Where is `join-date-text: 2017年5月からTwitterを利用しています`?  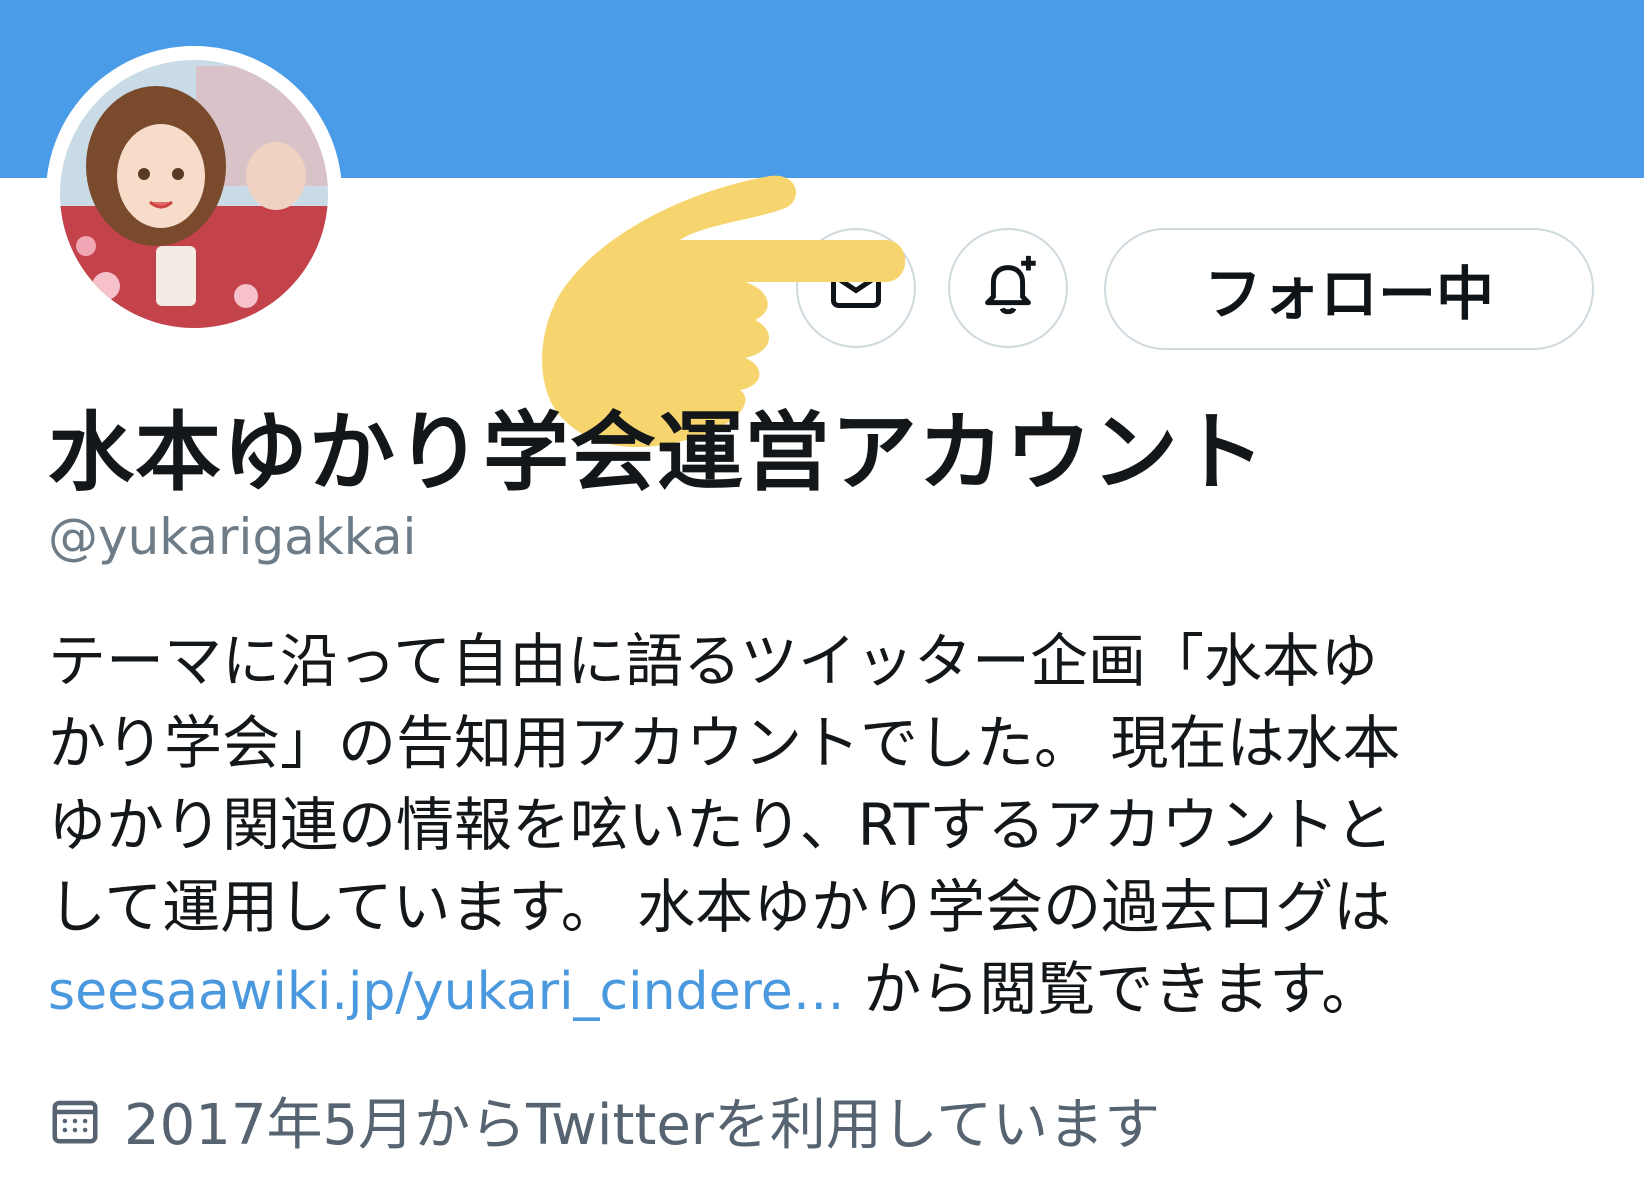 join-date-text: 2017年5月からTwitterを利用しています is located at coordinates (642, 1125).